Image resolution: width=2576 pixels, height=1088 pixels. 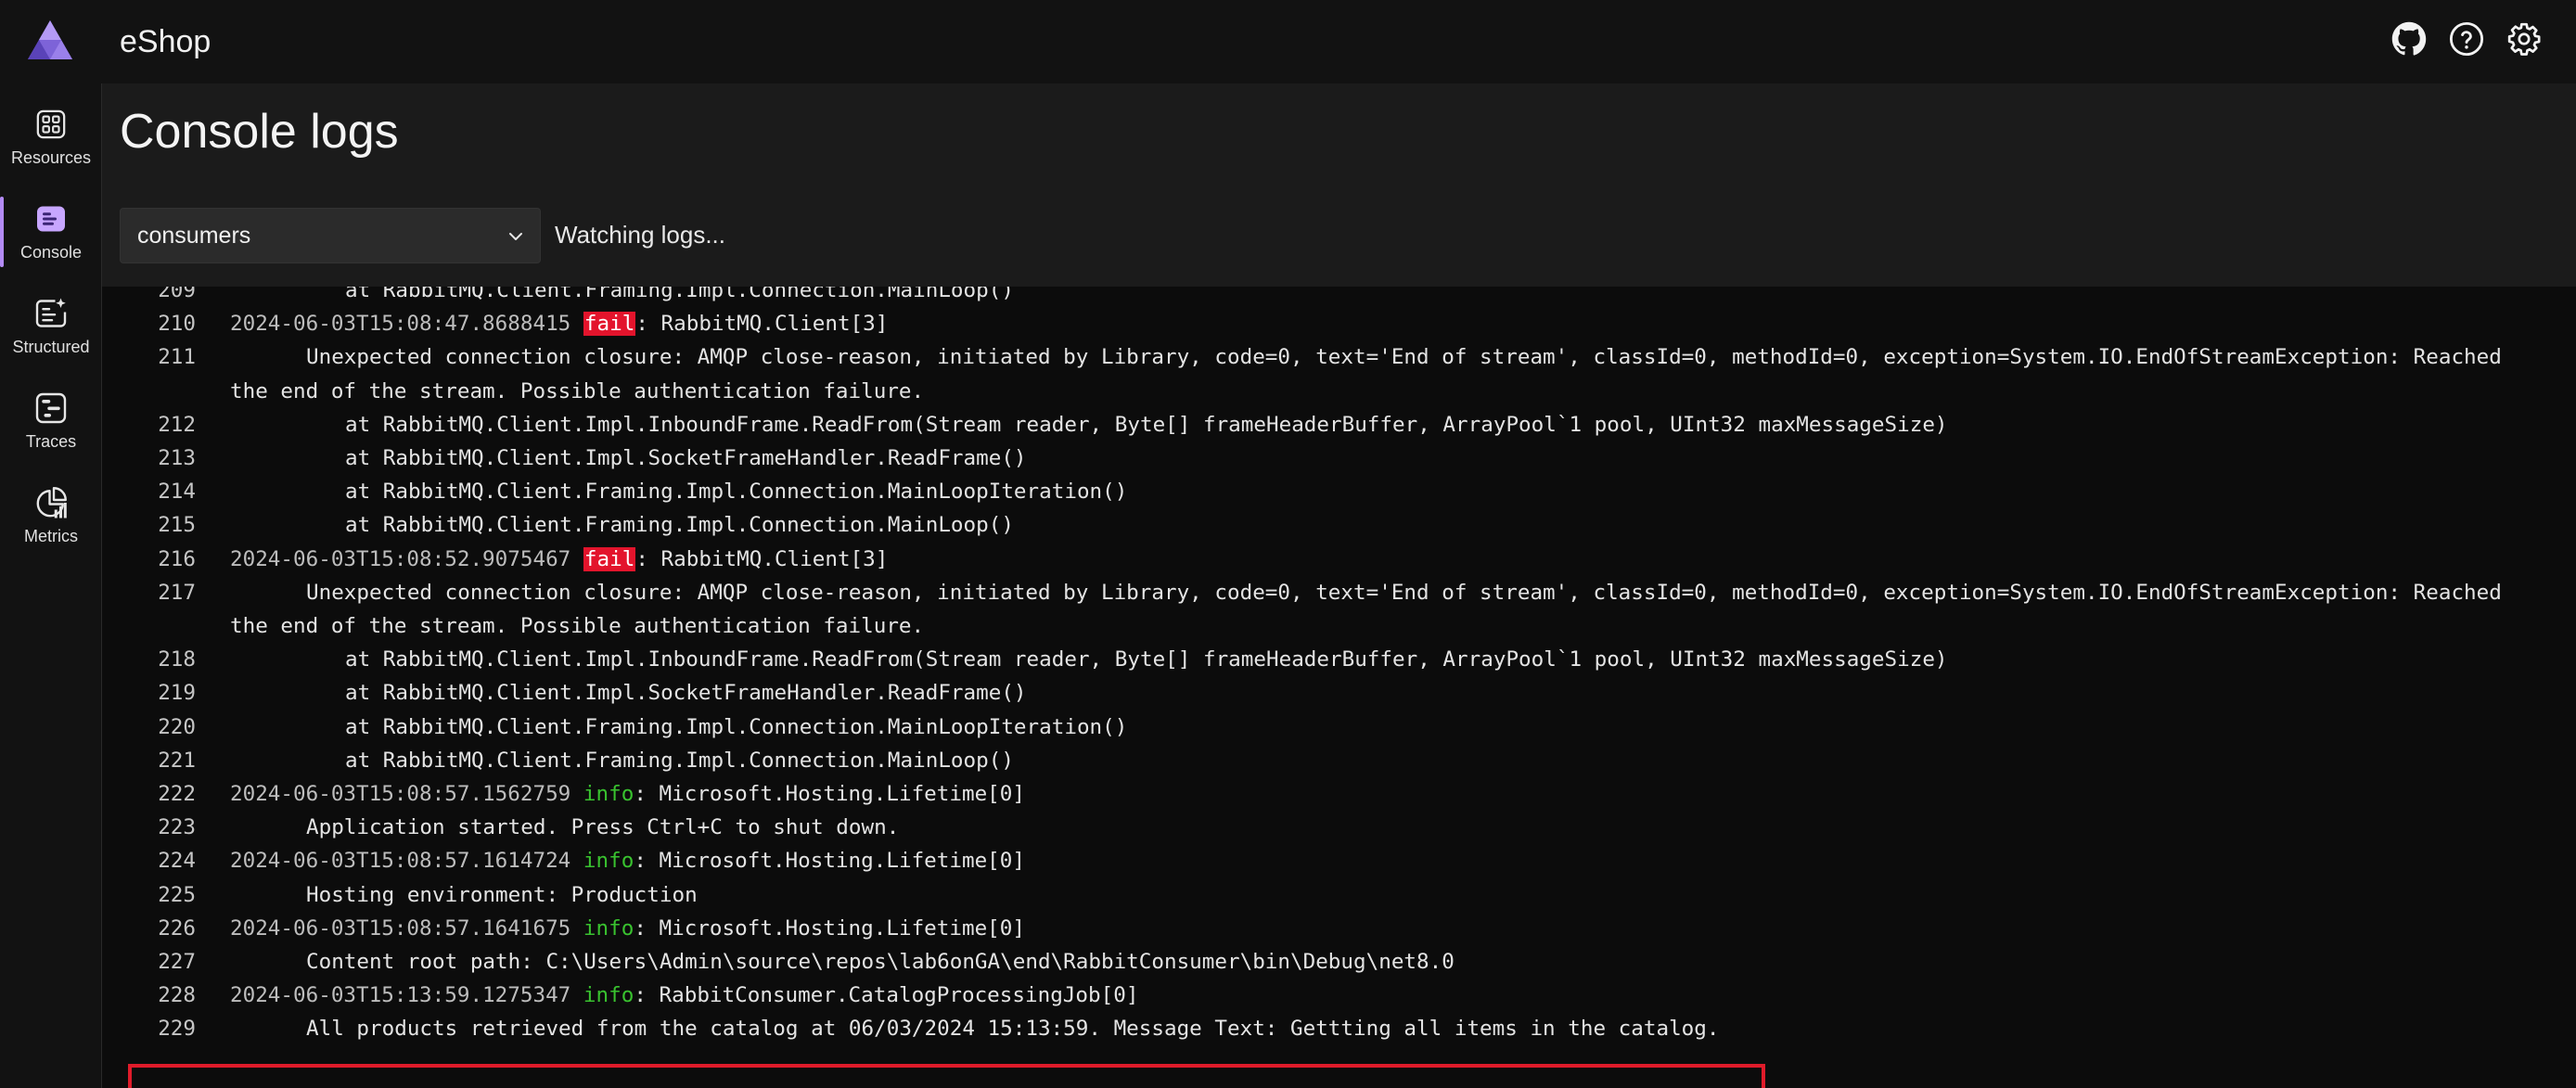 What do you see at coordinates (177, 324) in the screenshot?
I see `log-line-number: 210` at bounding box center [177, 324].